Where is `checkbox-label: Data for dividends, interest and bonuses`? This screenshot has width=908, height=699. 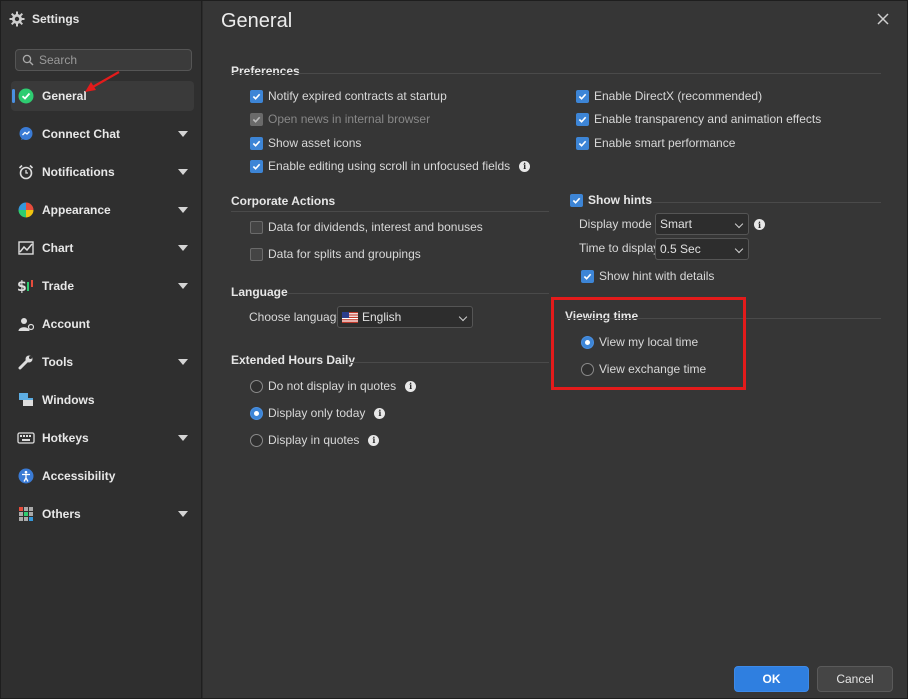 checkbox-label: Data for dividends, interest and bonuses is located at coordinates (375, 227).